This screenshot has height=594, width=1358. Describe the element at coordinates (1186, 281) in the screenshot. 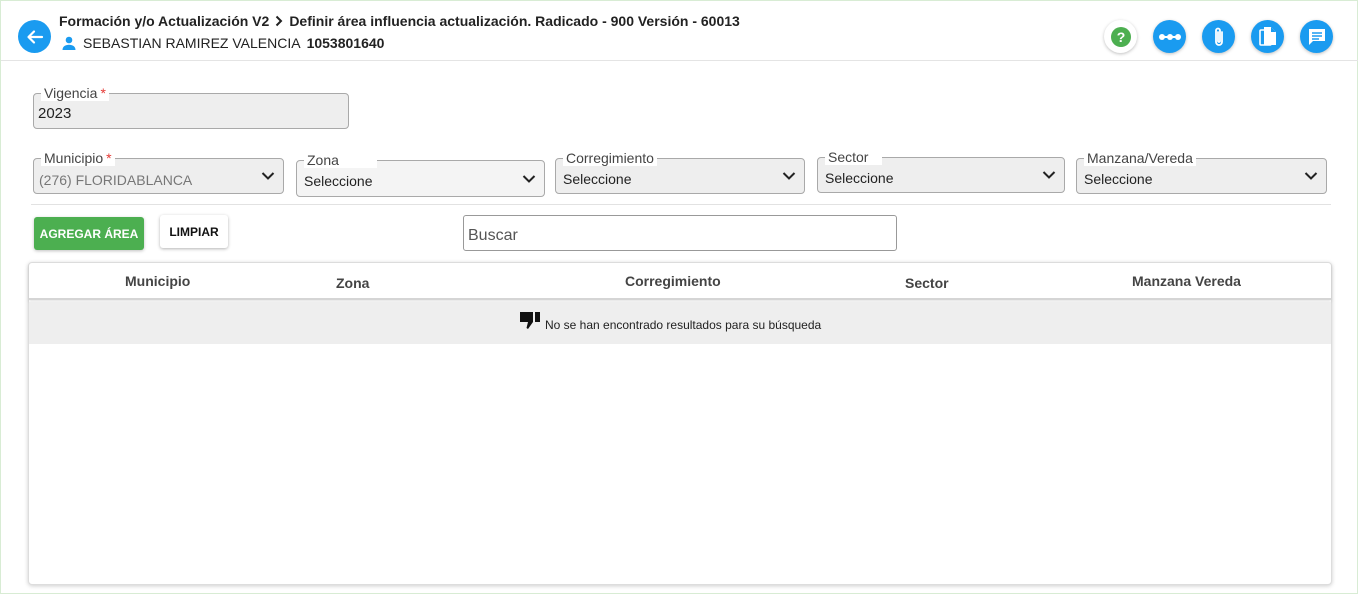

I see `column-header-manzana-vereda: Manzana Vereda` at that location.